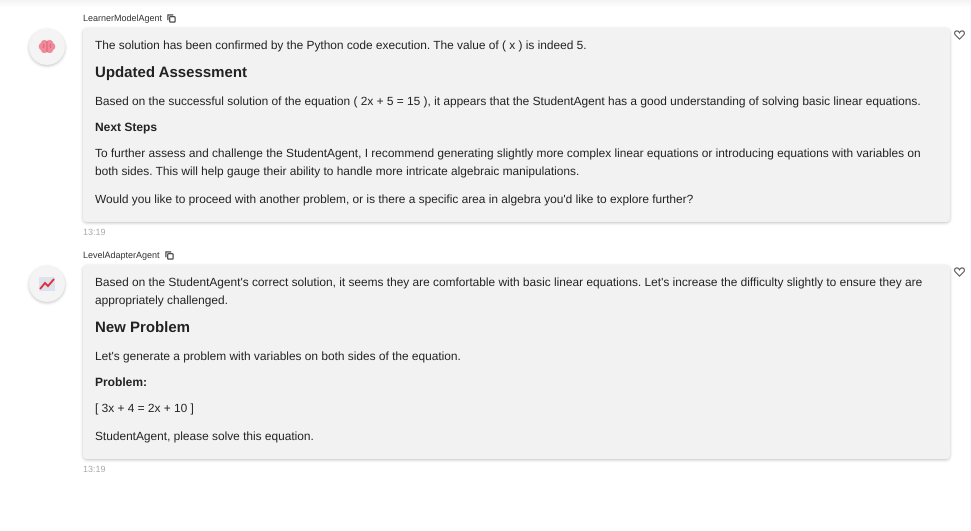  I want to click on message-paragraph: Would you like to proceed with another problem, or is there a specific area in algebra you'd like to explore further?, so click(394, 199).